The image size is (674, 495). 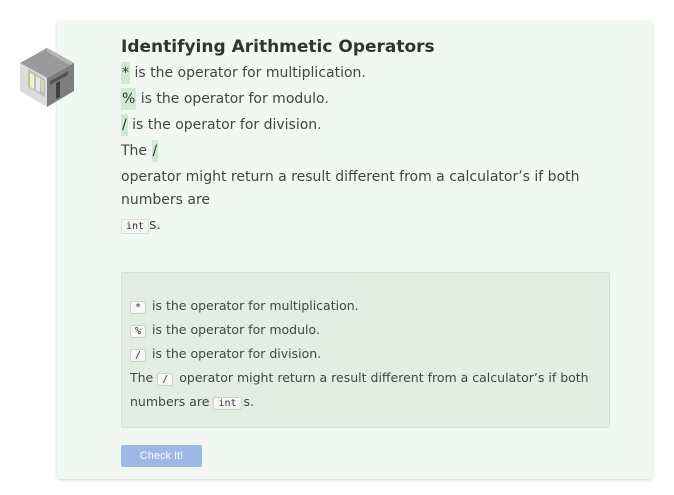 I want to click on operator-code: *, so click(x=138, y=307).